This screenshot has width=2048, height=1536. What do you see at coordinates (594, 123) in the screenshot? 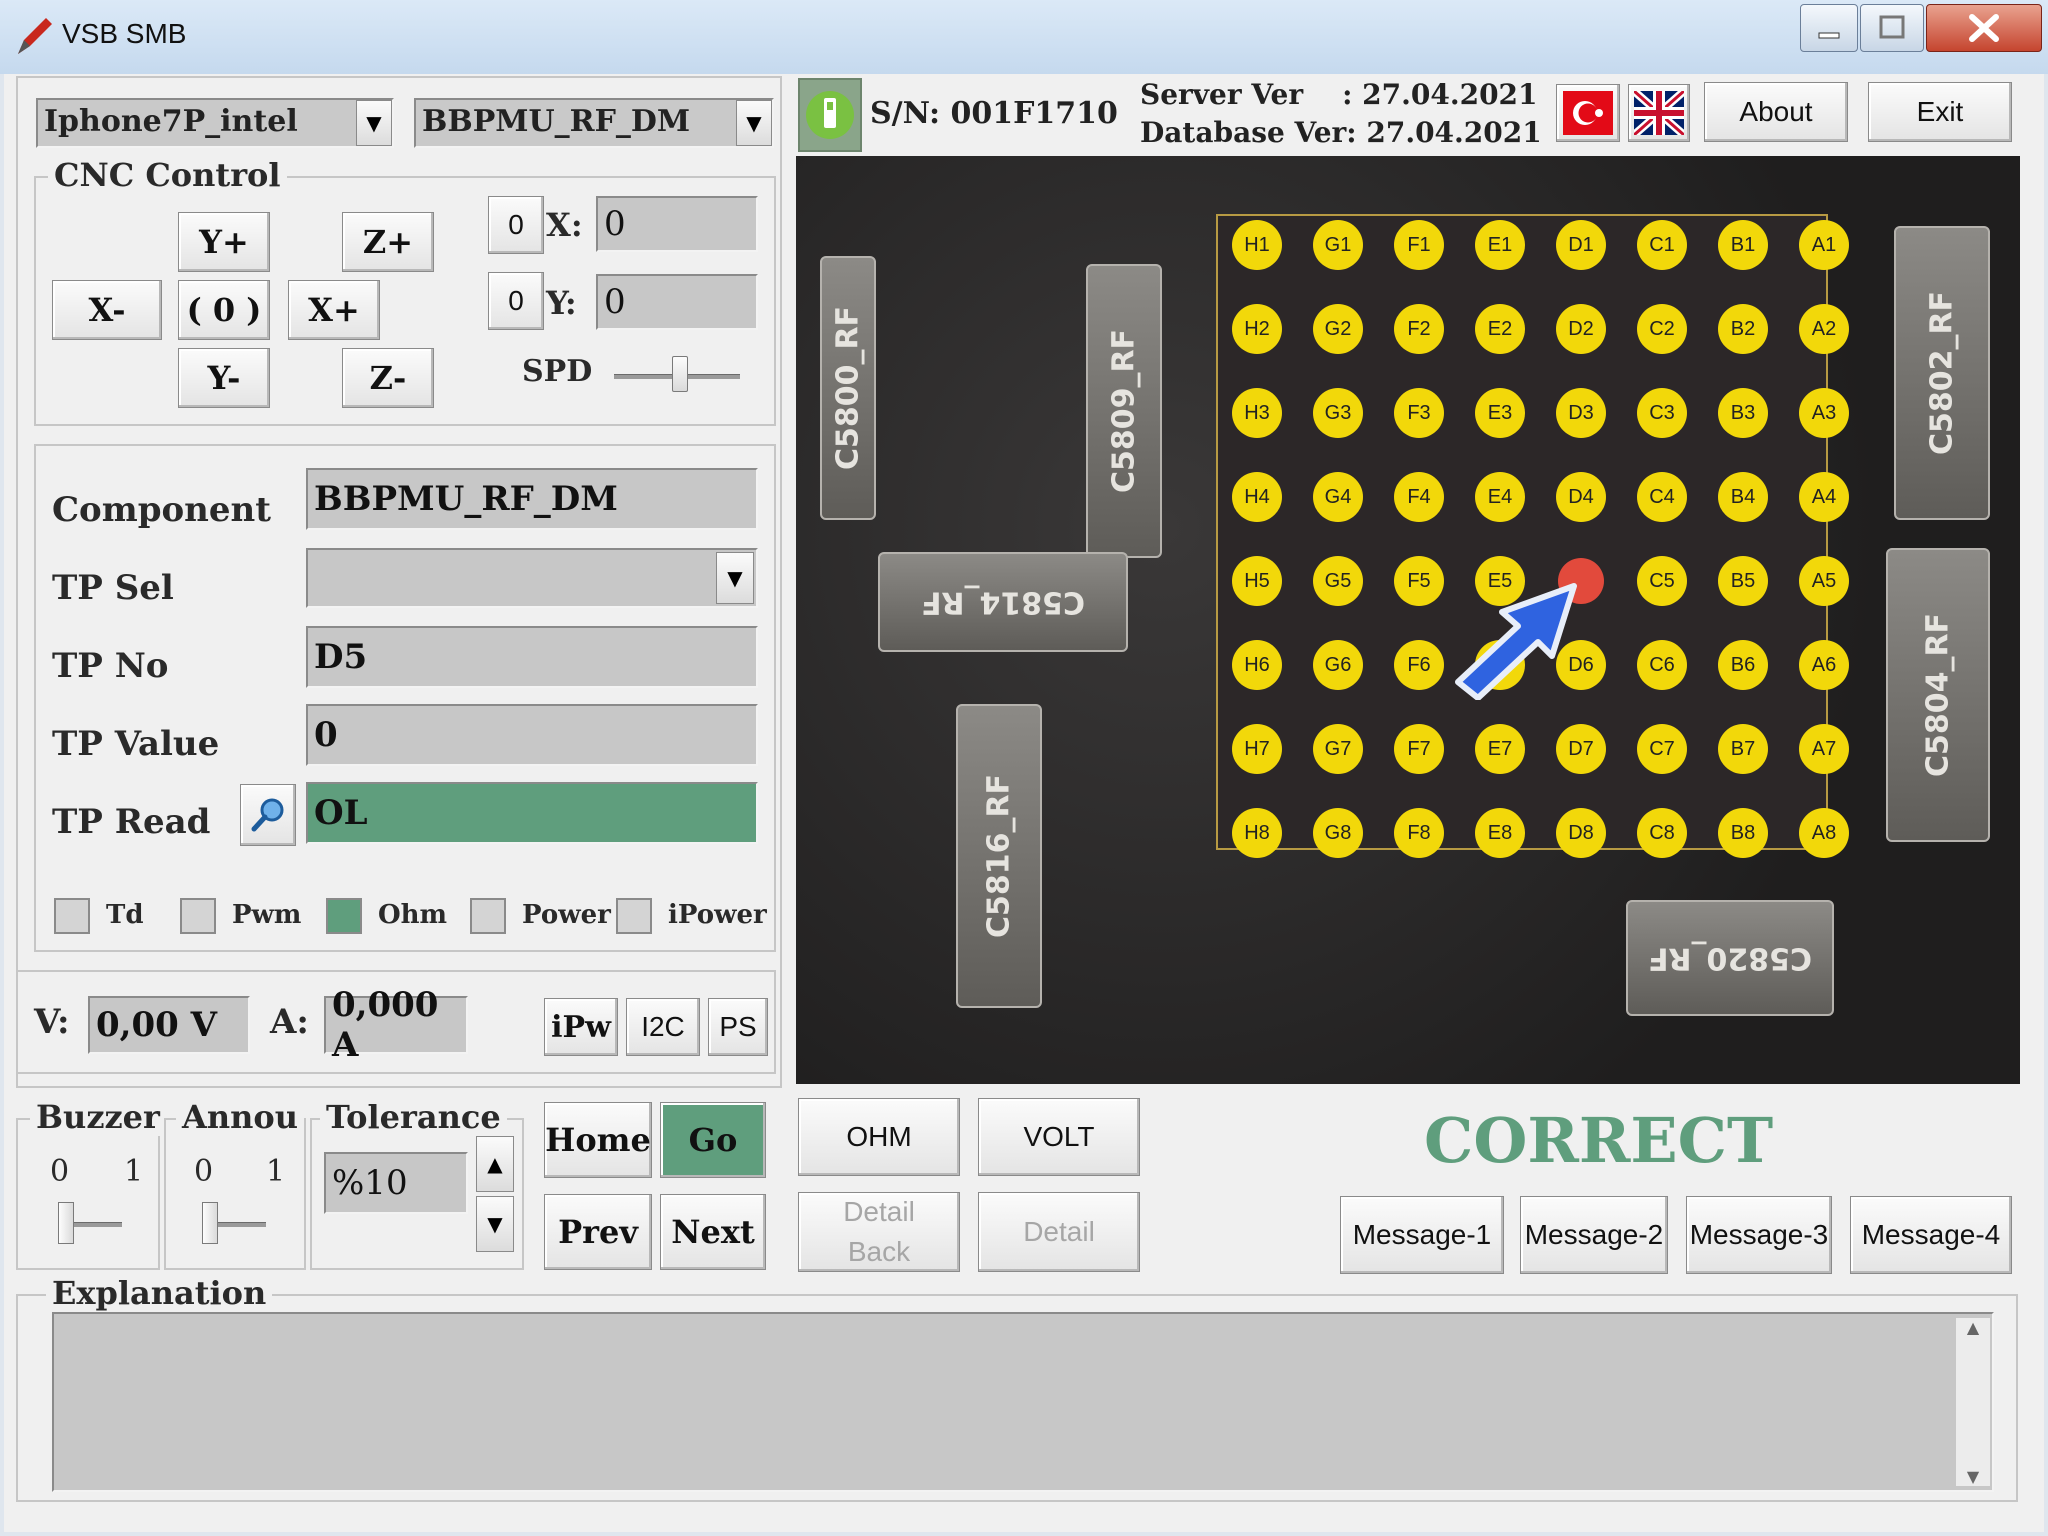
I see `component-select: BBPMU_RF_DM` at bounding box center [594, 123].